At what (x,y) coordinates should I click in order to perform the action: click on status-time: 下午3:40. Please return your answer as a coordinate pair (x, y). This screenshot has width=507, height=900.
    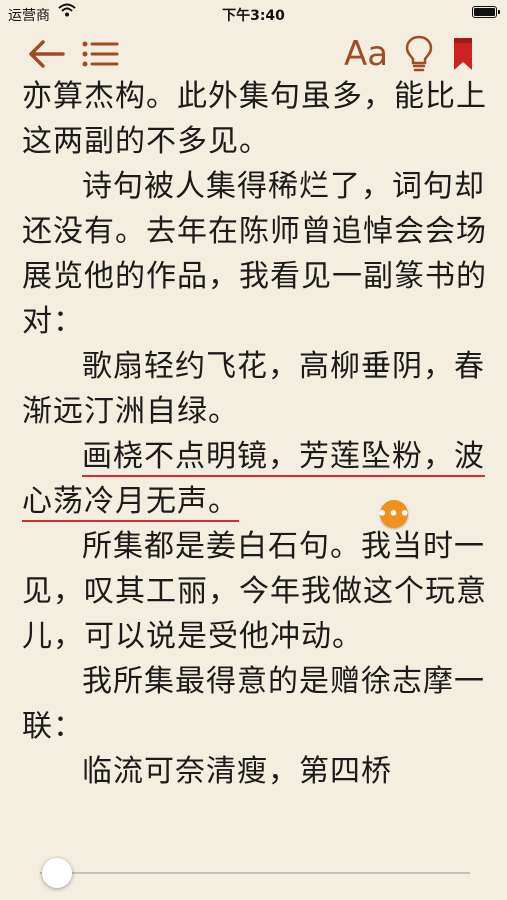
    Looking at the image, I should click on (253, 16).